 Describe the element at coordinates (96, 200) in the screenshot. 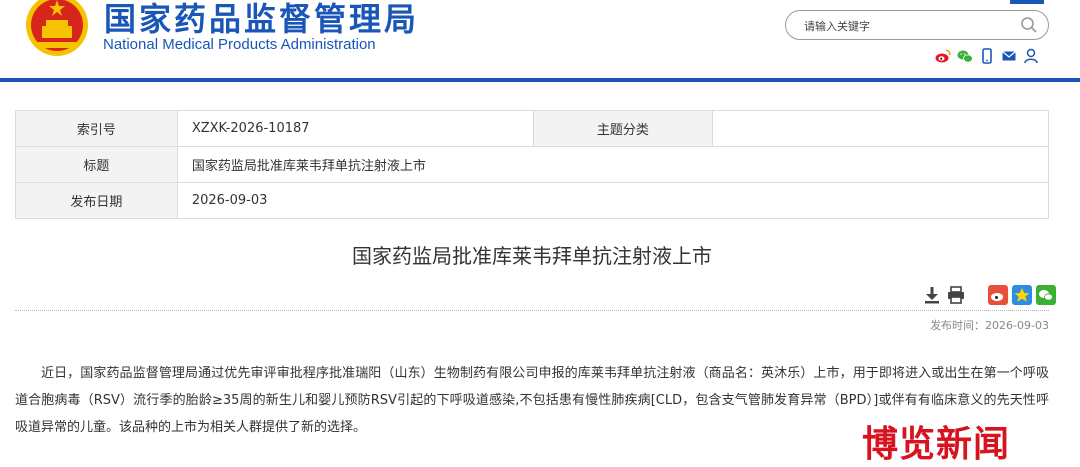

I see `date-label: 发布日期` at that location.